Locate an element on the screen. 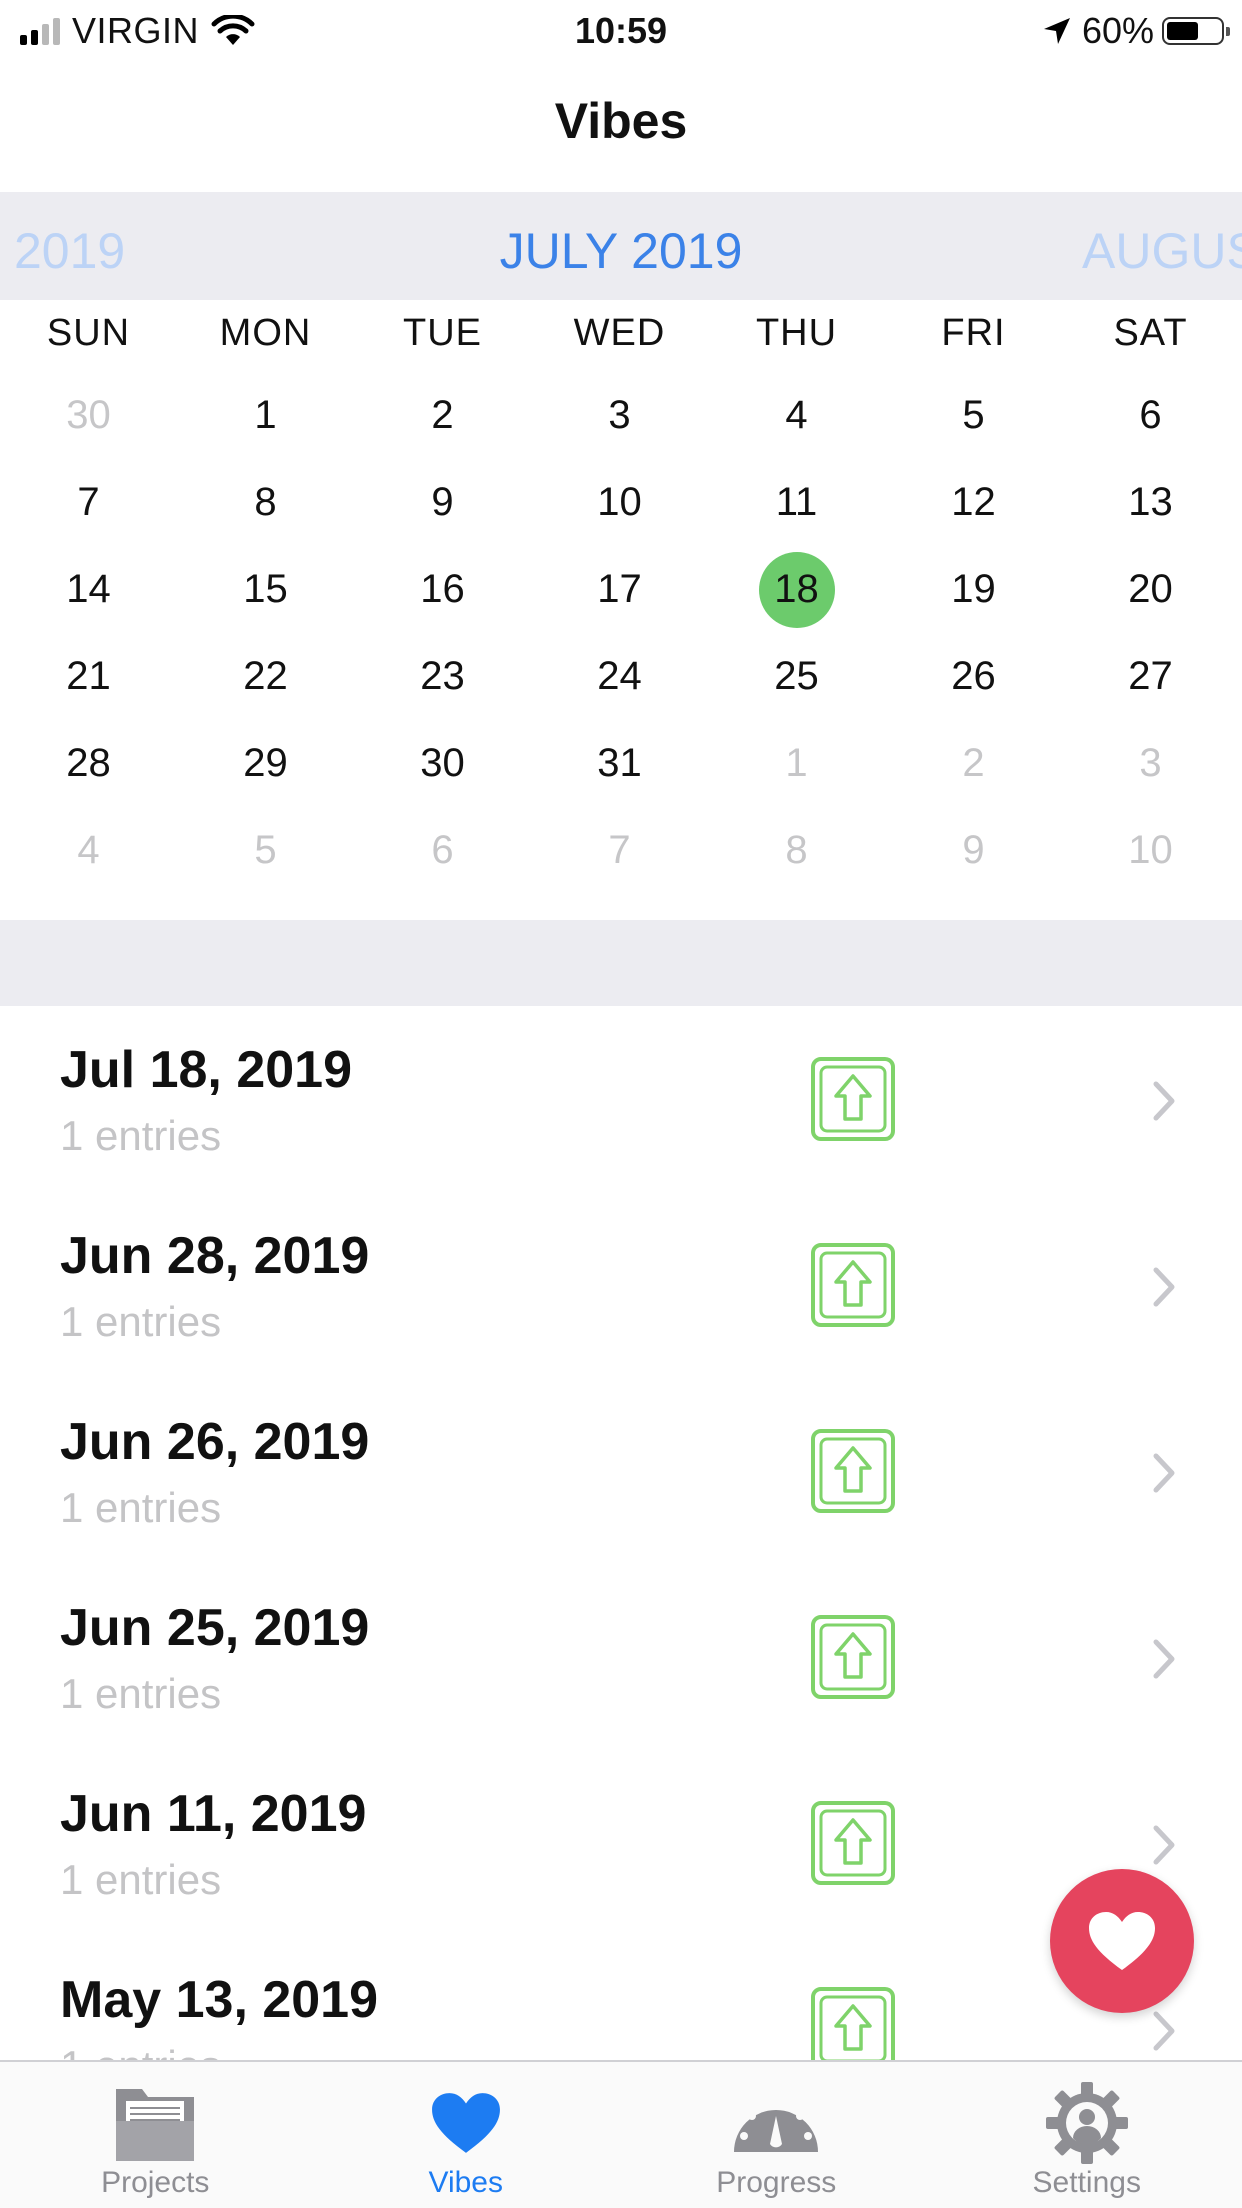  calendar-day-number: 23 is located at coordinates (442, 676).